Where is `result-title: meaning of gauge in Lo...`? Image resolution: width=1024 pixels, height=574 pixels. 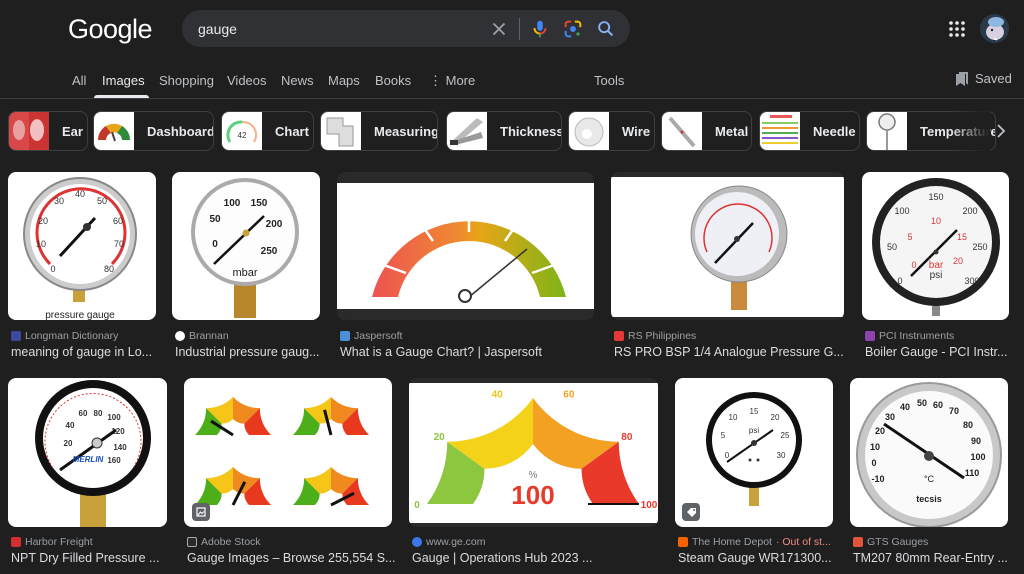 result-title: meaning of gauge in Lo... is located at coordinates (81, 352).